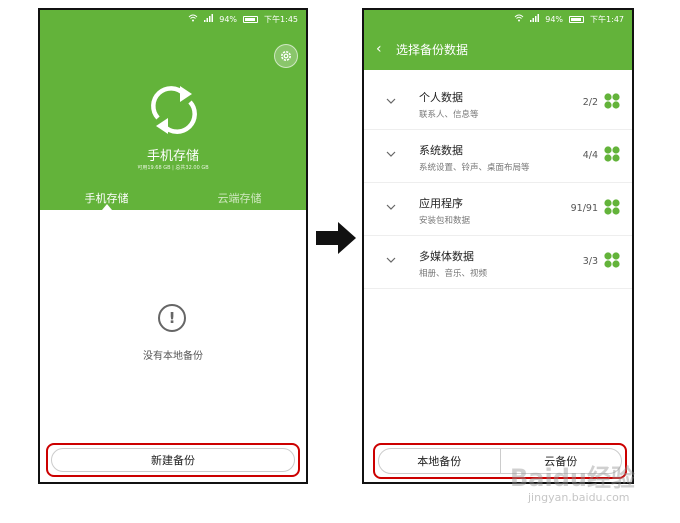 The width and height of the screenshot is (680, 523). Describe the element at coordinates (590, 155) in the screenshot. I see `item-count: 4/4` at that location.